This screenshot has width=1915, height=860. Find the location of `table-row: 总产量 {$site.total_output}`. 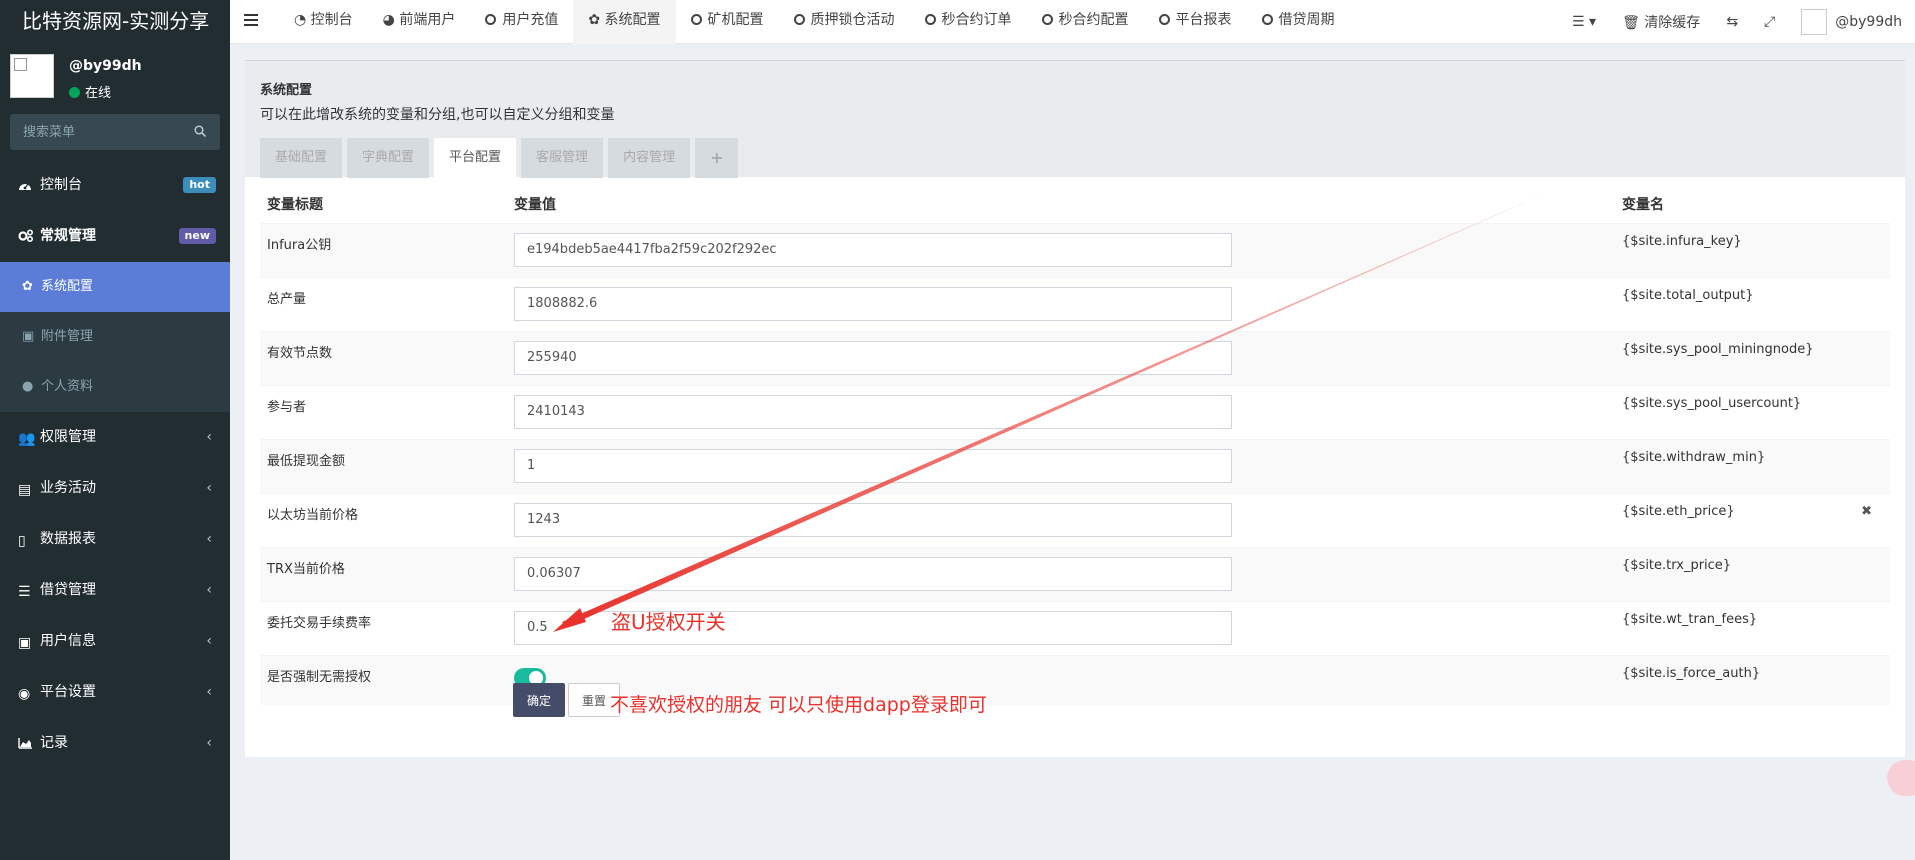

table-row: 总产量 {$site.total_output} is located at coordinates (1075, 303).